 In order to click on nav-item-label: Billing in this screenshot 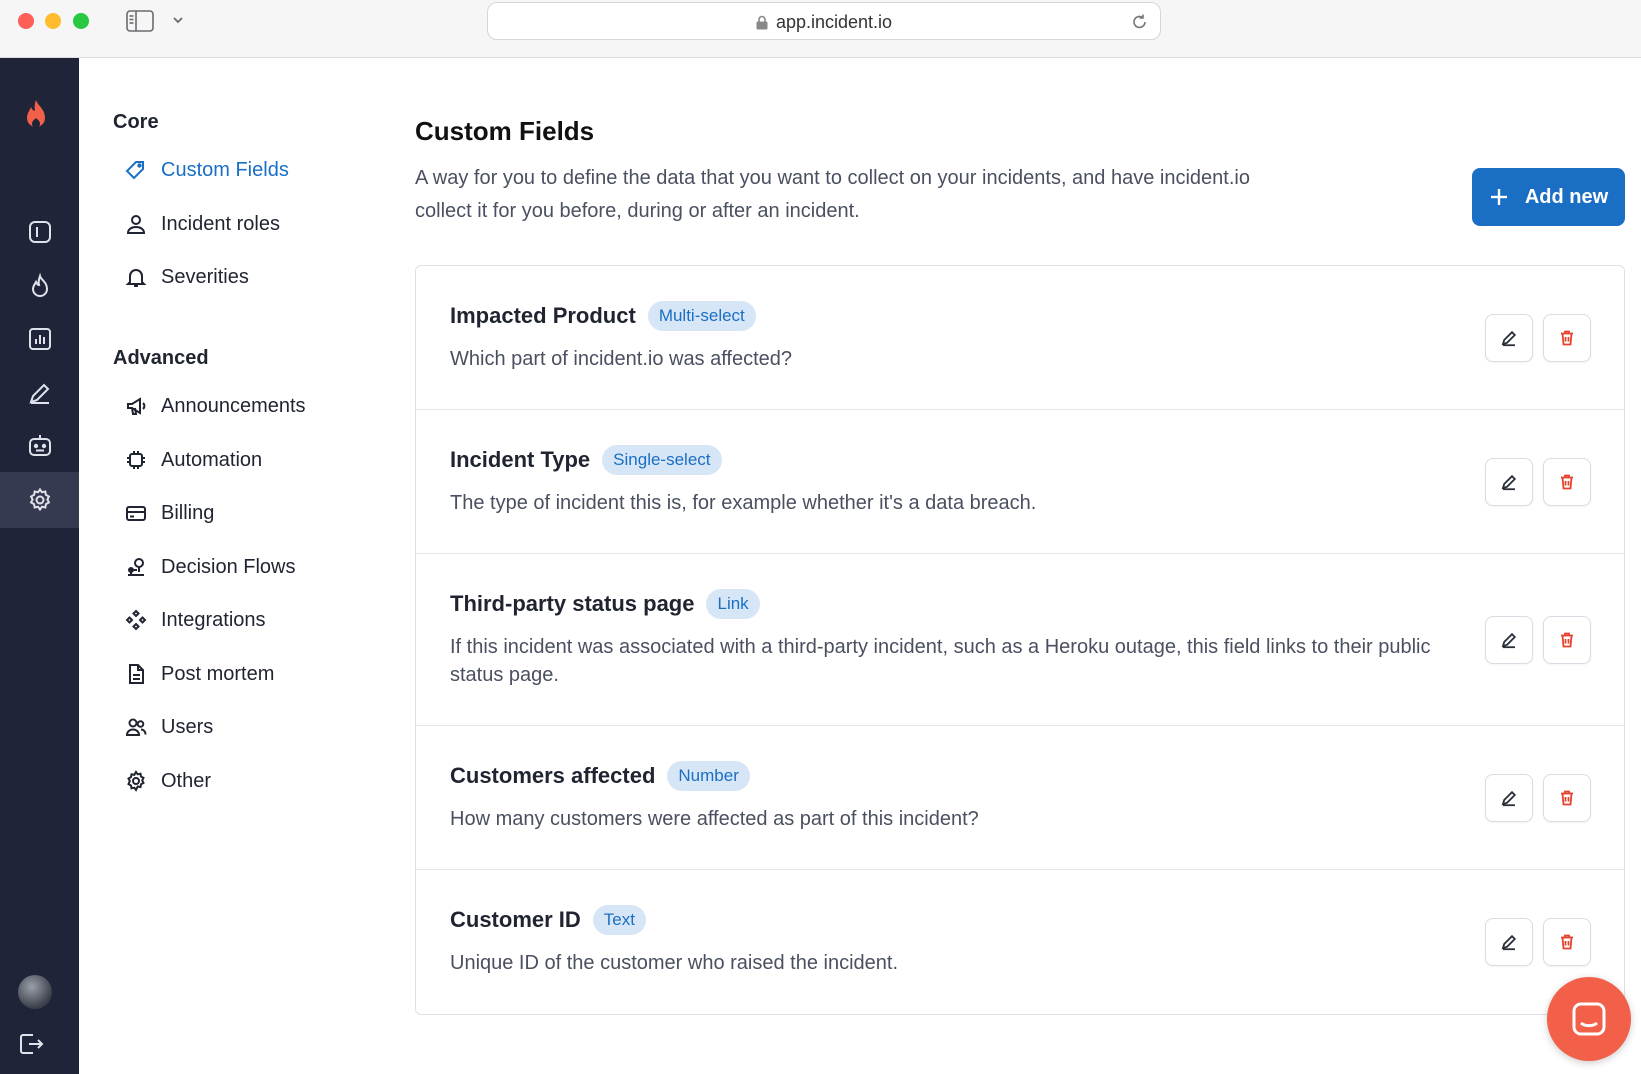, I will do `click(188, 512)`.